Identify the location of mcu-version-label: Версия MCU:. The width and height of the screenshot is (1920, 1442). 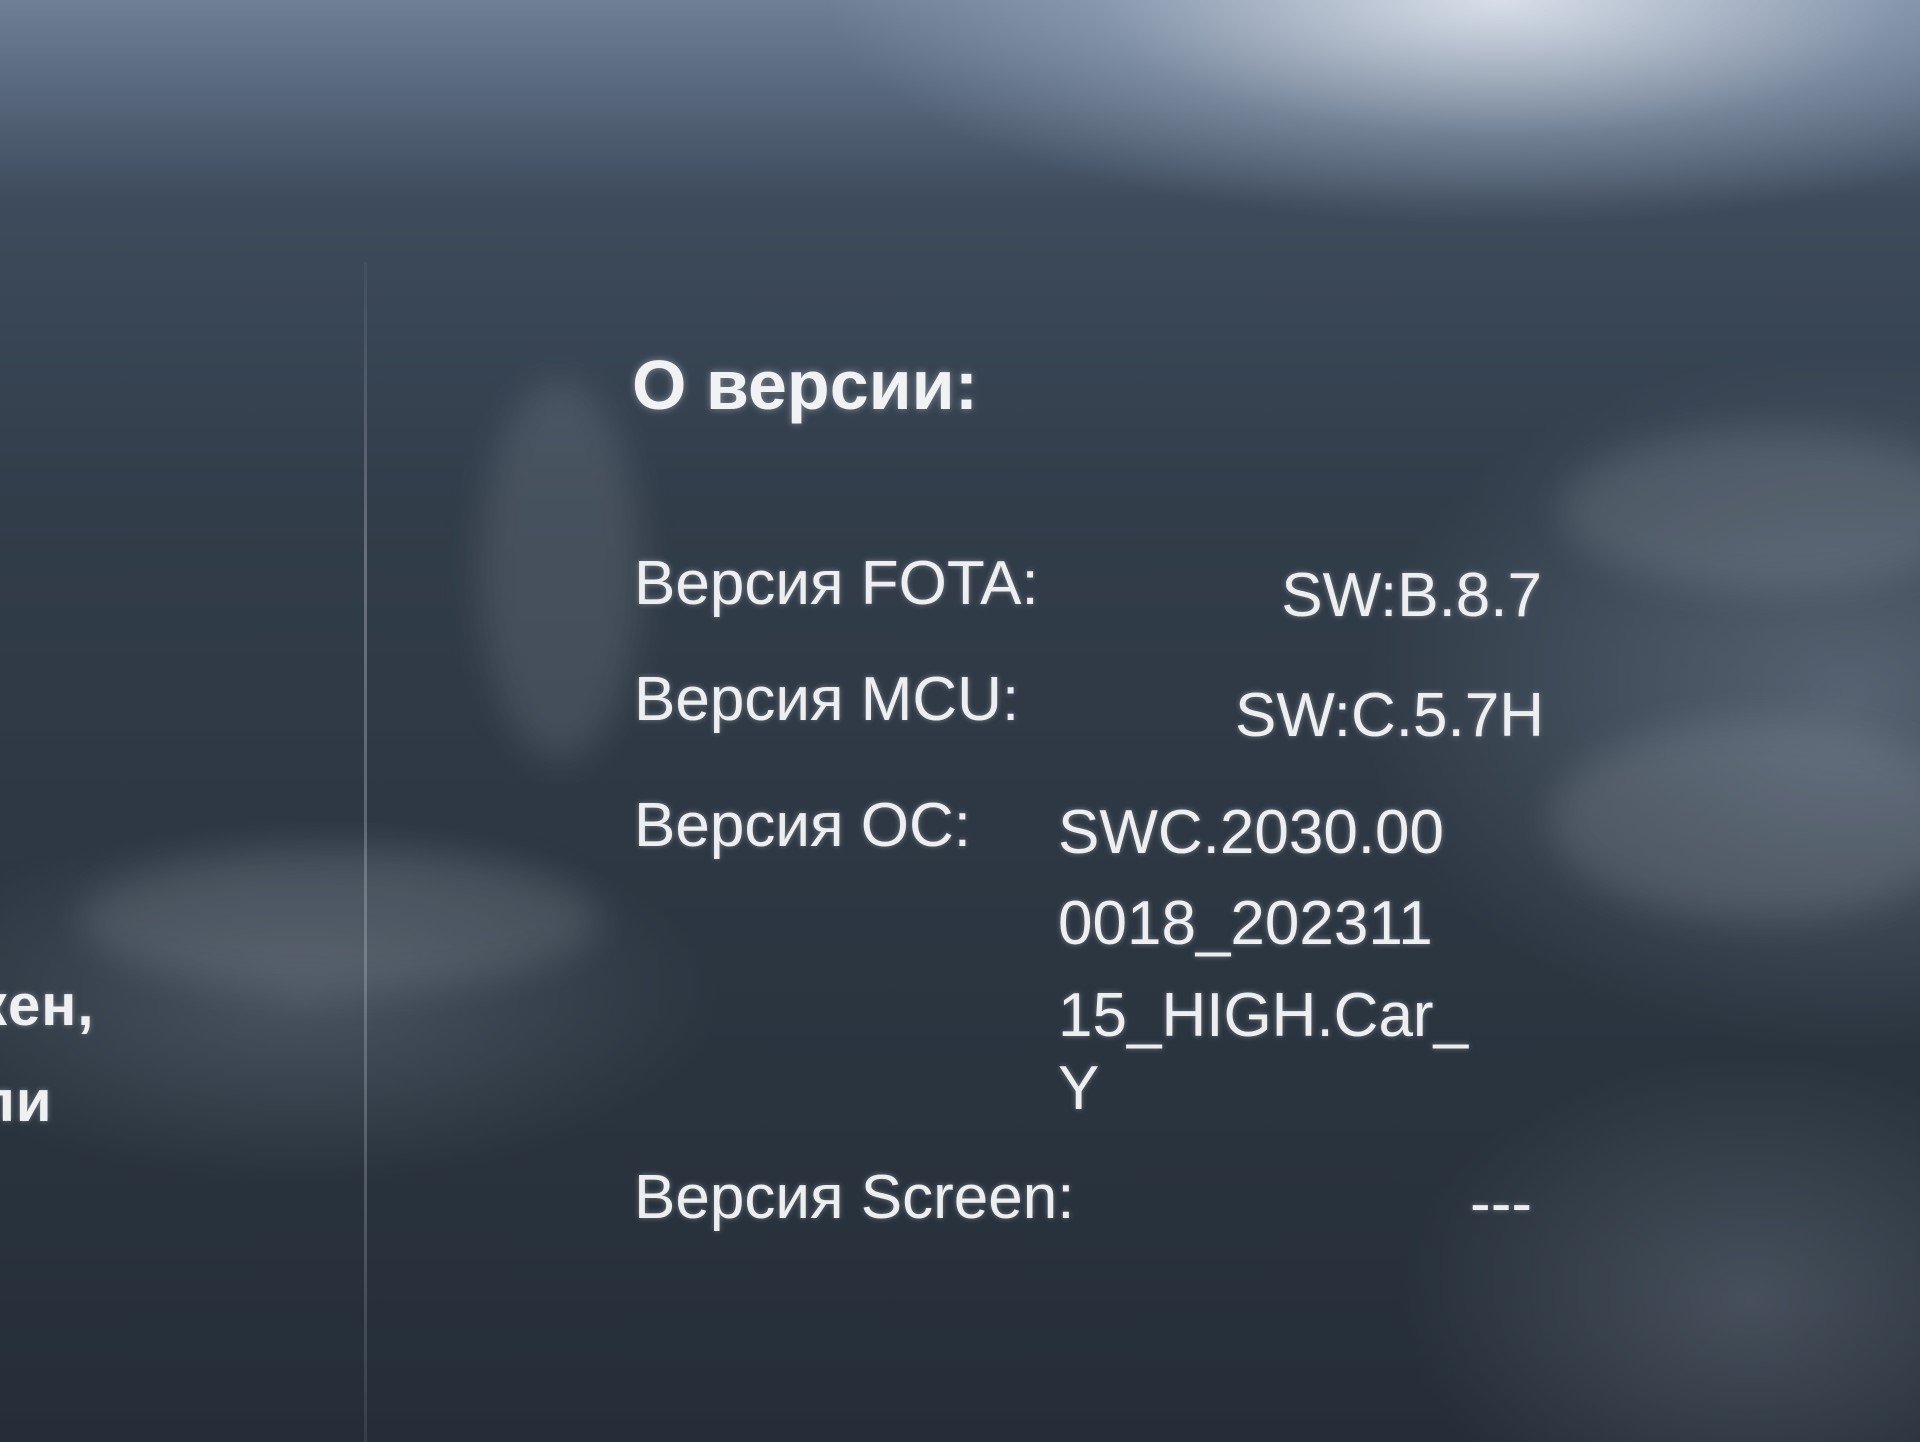
(827, 699).